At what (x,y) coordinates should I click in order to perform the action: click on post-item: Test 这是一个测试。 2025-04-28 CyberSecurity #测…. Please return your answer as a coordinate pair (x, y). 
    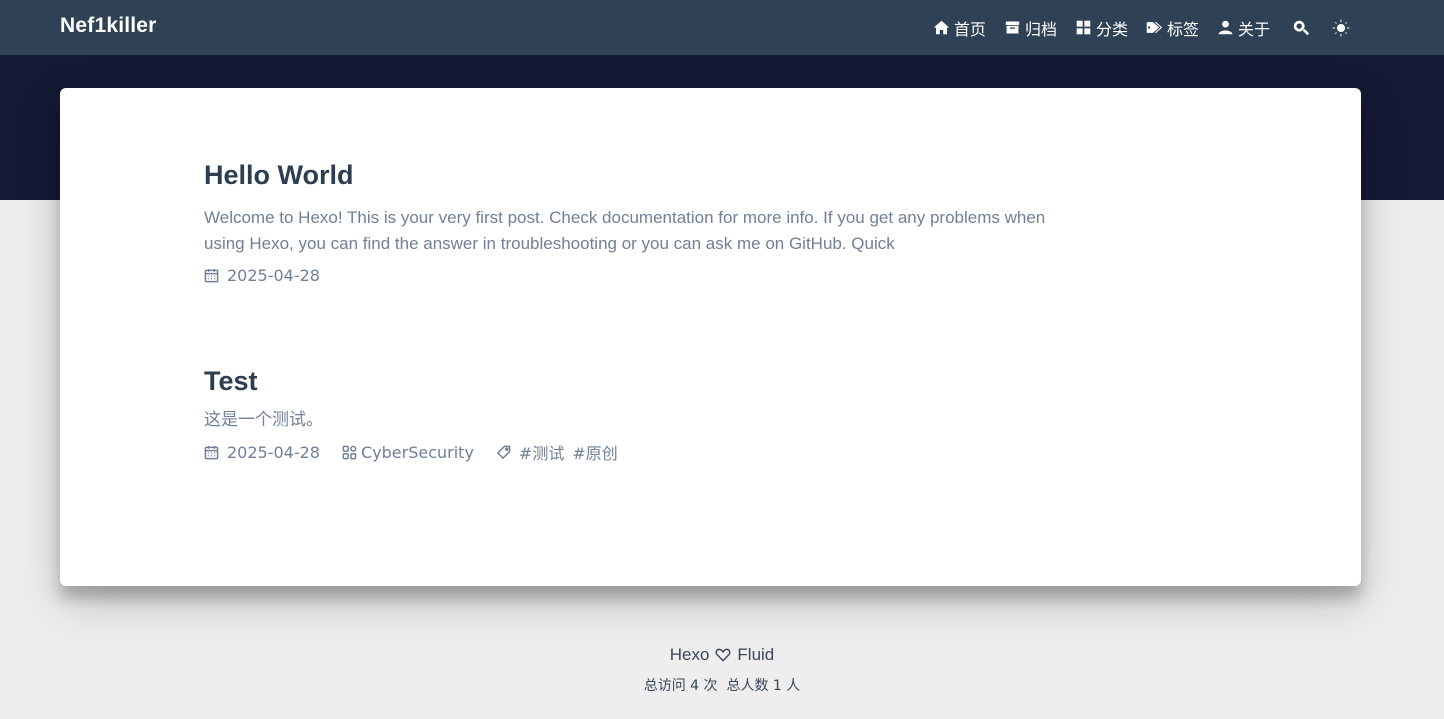
    Looking at the image, I should click on (704, 415).